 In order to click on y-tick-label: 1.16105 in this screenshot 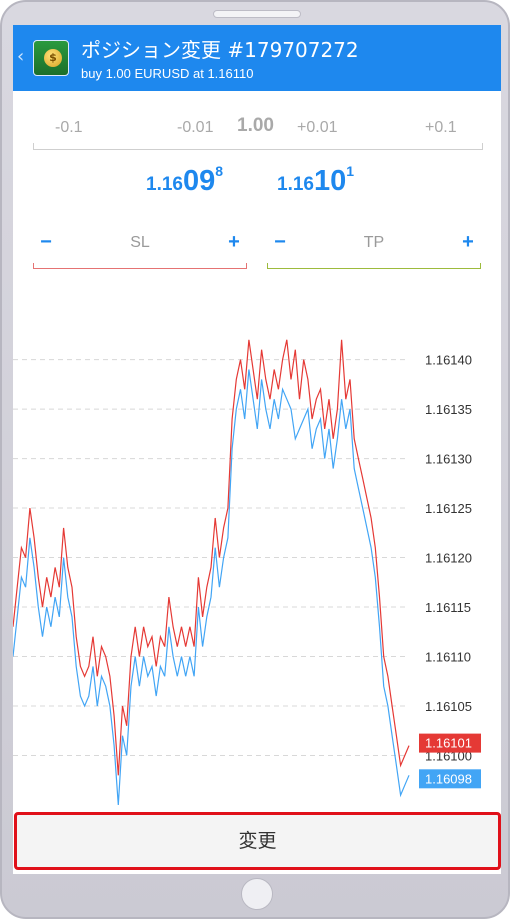, I will do `click(448, 706)`.